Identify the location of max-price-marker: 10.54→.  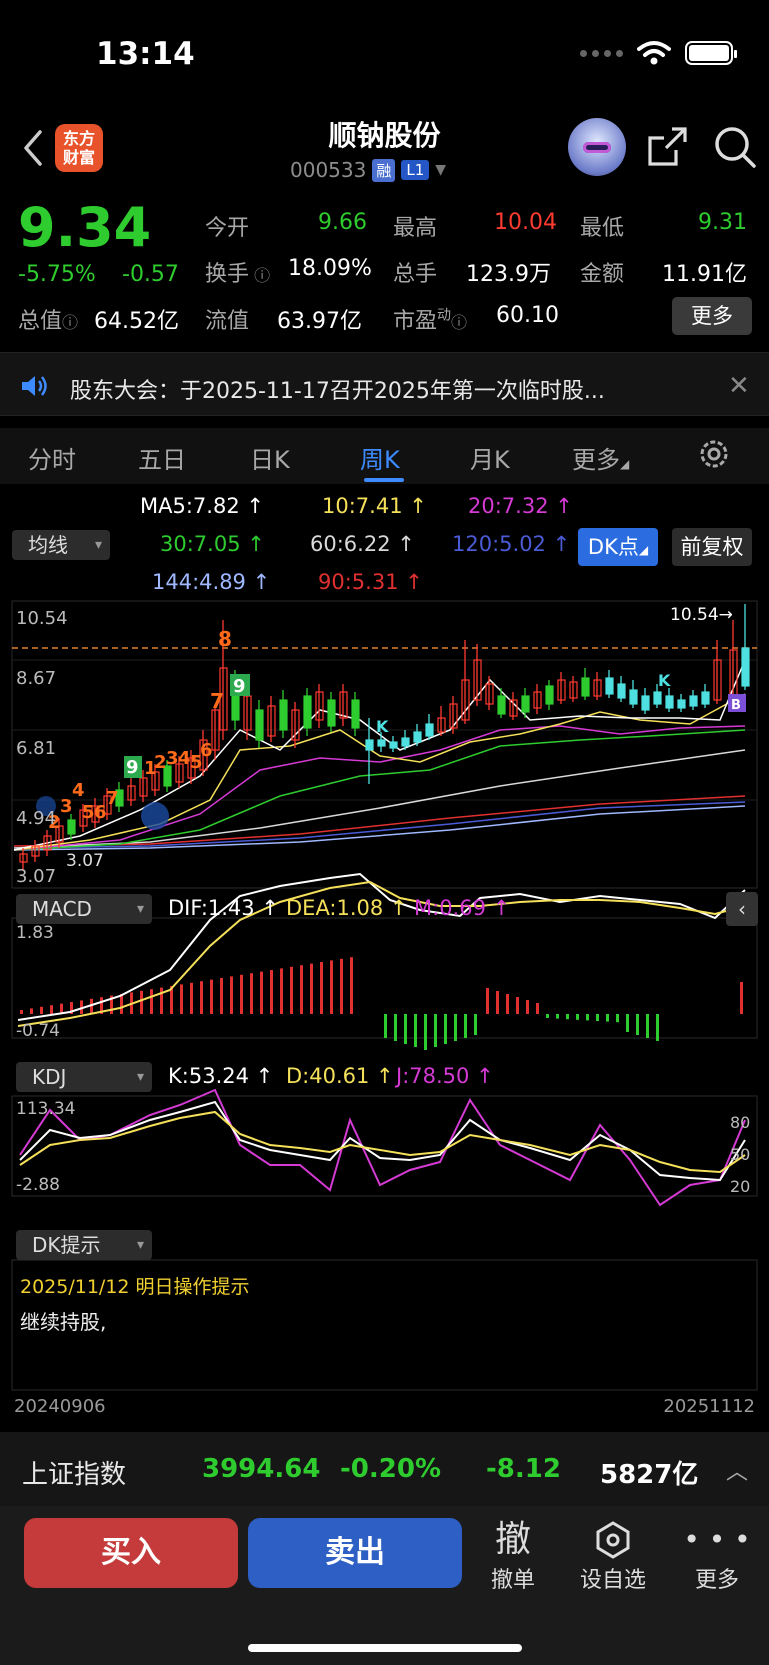
(701, 615).